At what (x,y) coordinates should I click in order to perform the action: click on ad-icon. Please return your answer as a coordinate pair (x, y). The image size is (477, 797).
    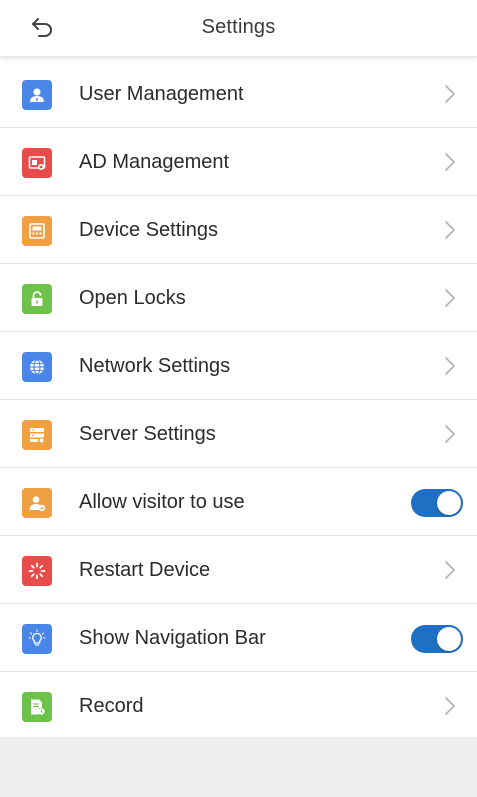
    Looking at the image, I should click on (37, 163).